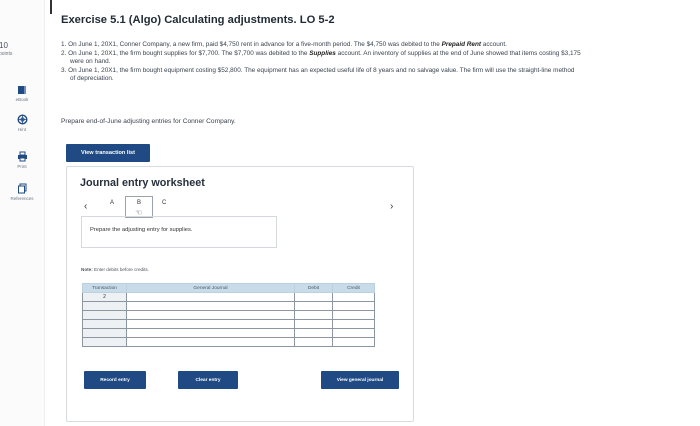 The image size is (700, 426). What do you see at coordinates (22, 119) in the screenshot?
I see `lifebuoy-icon` at bounding box center [22, 119].